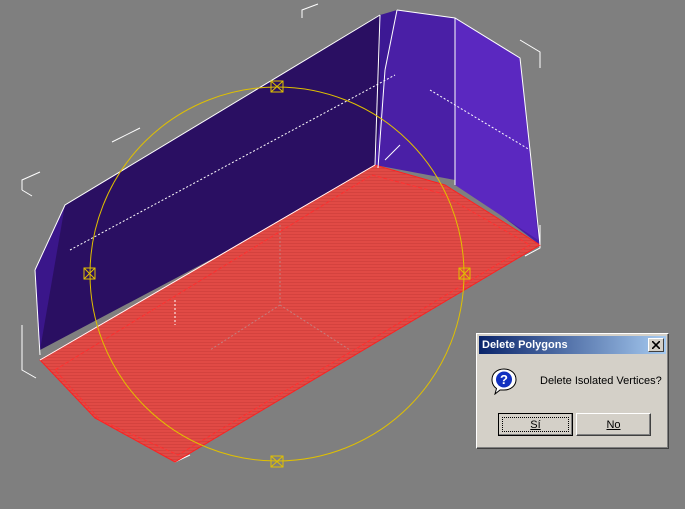 The height and width of the screenshot is (509, 685). I want to click on question-icon: ?, so click(504, 381).